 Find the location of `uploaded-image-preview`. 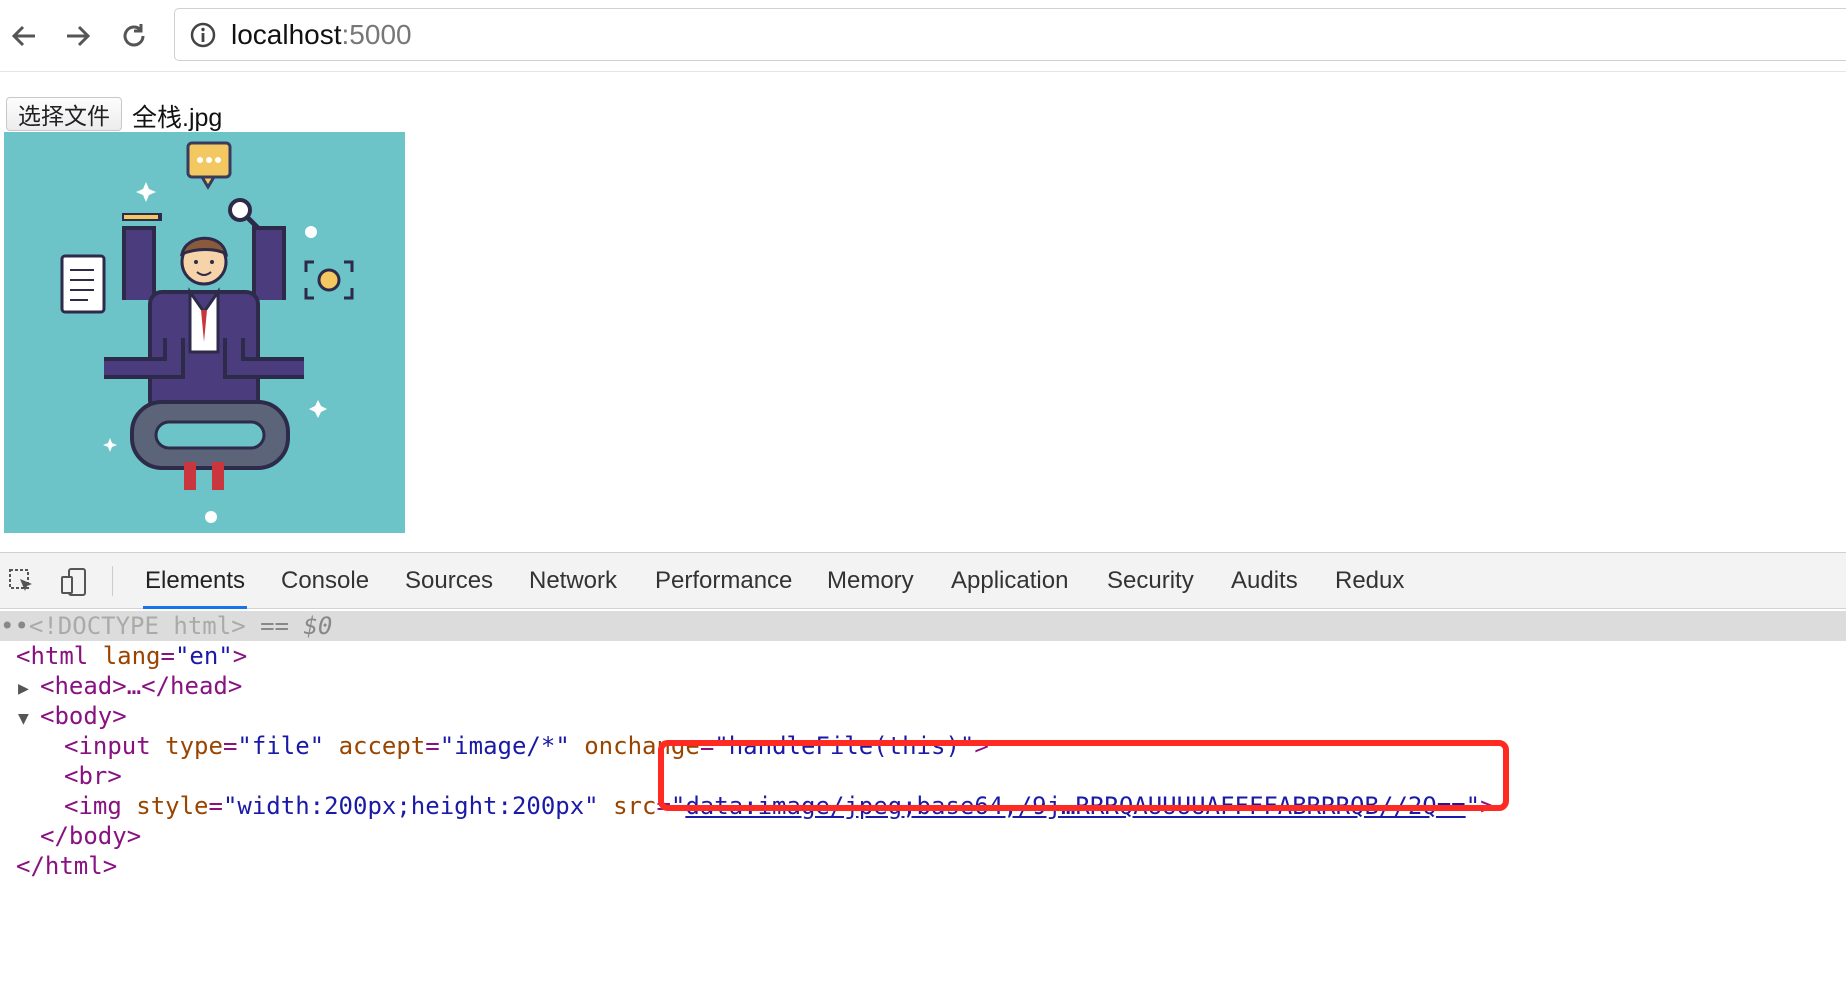

uploaded-image-preview is located at coordinates (204, 332).